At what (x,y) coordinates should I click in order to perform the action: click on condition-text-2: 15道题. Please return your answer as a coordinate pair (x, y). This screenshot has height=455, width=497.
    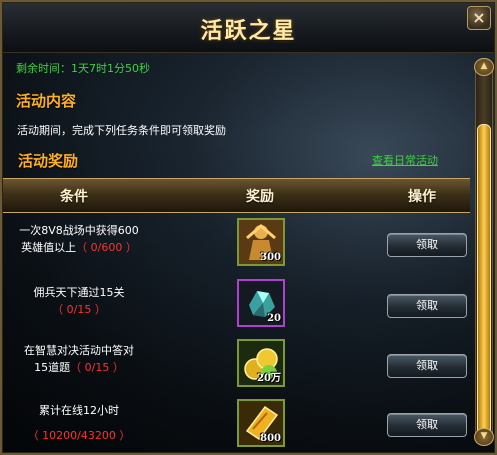
    Looking at the image, I should click on (52, 367).